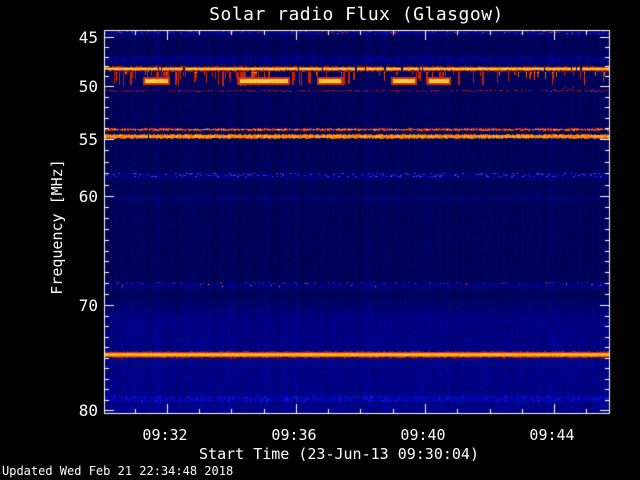 This screenshot has height=480, width=640. What do you see at coordinates (552, 435) in the screenshot?
I see `x-tick-label: 09:44` at bounding box center [552, 435].